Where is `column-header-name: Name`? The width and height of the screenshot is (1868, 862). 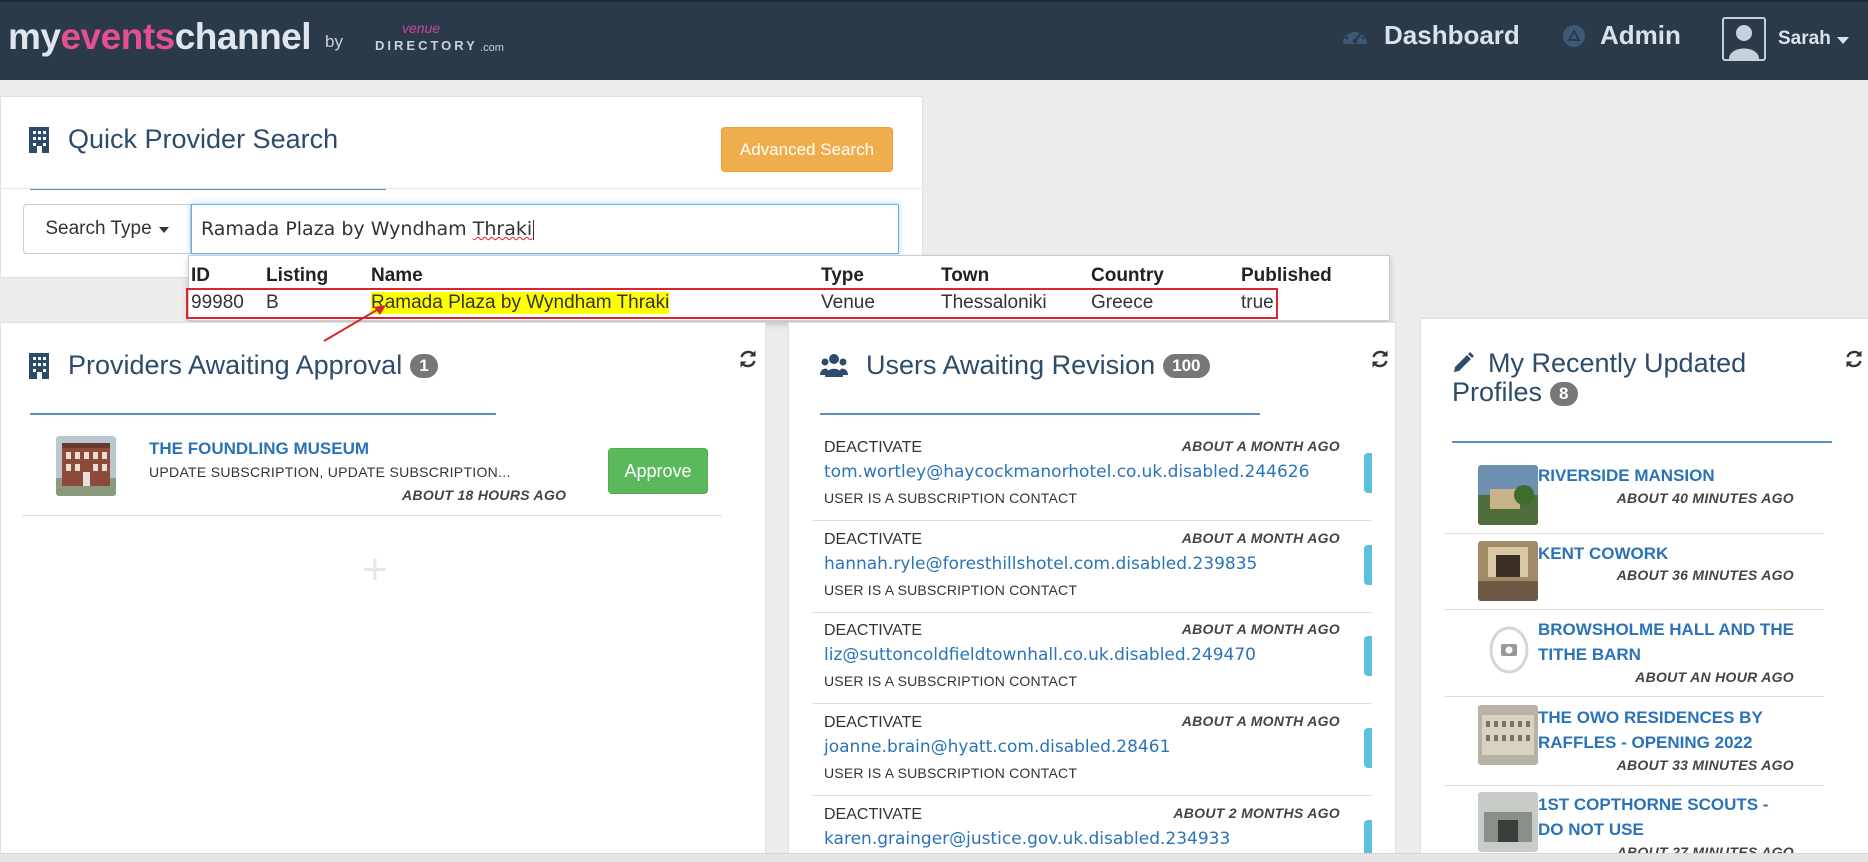 column-header-name: Name is located at coordinates (397, 275).